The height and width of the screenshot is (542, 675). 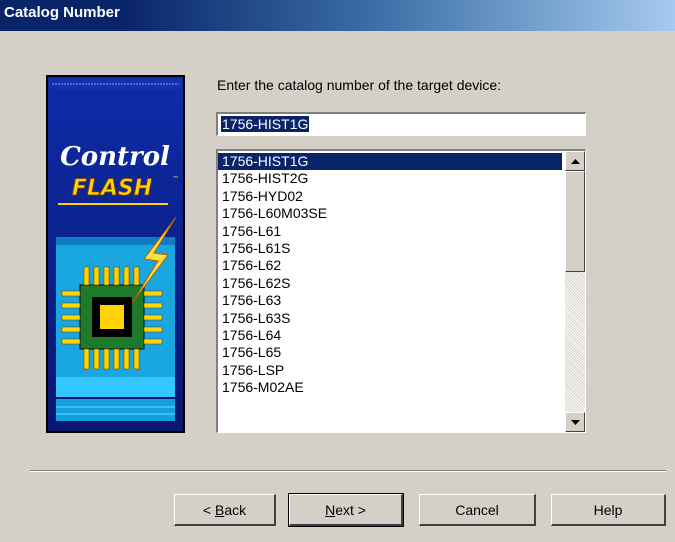 What do you see at coordinates (390, 283) in the screenshot?
I see `list-item: 1756-L62S` at bounding box center [390, 283].